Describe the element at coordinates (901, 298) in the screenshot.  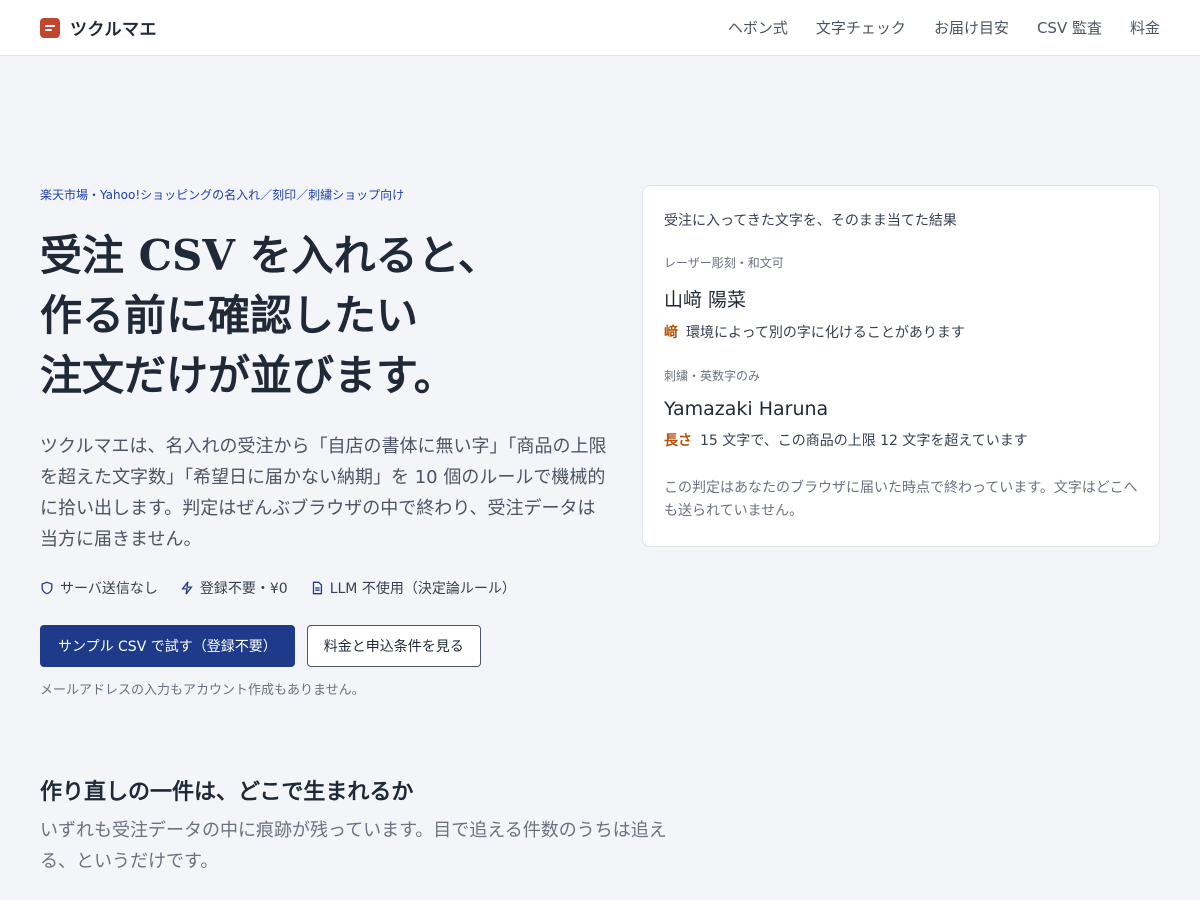
I see `result-item: レーザー彫刻・和文可 山﨑 陽菜 﨑 環境によって別の字に化けることがあります` at that location.